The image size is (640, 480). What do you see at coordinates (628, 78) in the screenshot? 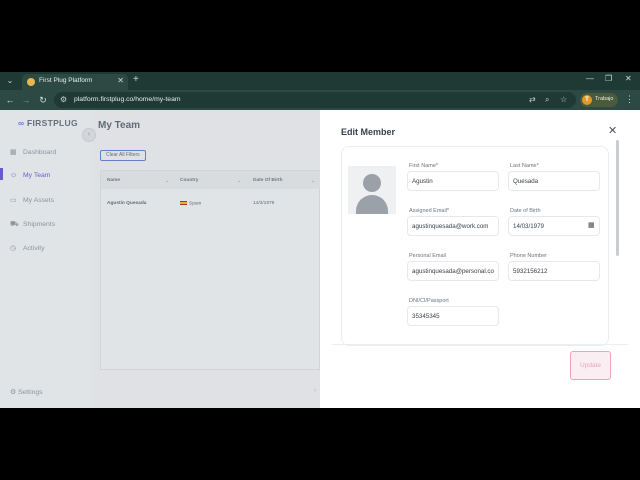
I see `window-close-icon: ✕` at bounding box center [628, 78].